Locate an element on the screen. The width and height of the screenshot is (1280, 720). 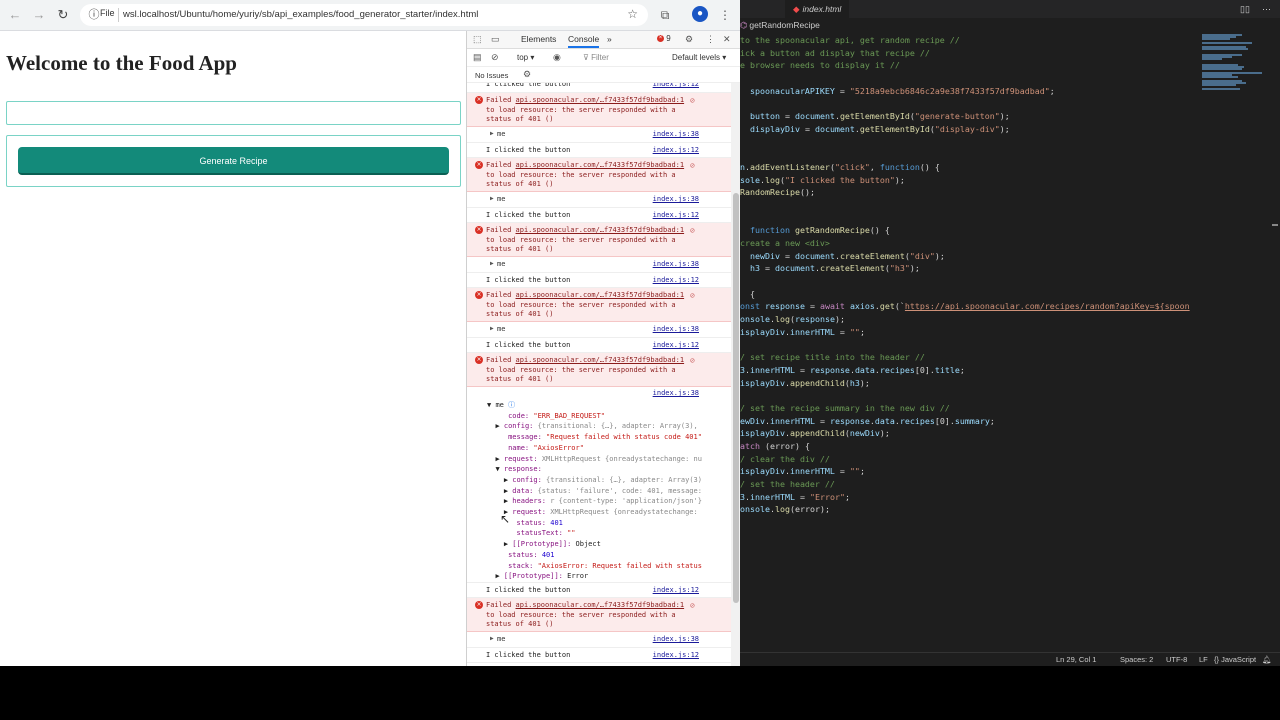
settings-gear-icon: ⚙ is located at coordinates (689, 39).